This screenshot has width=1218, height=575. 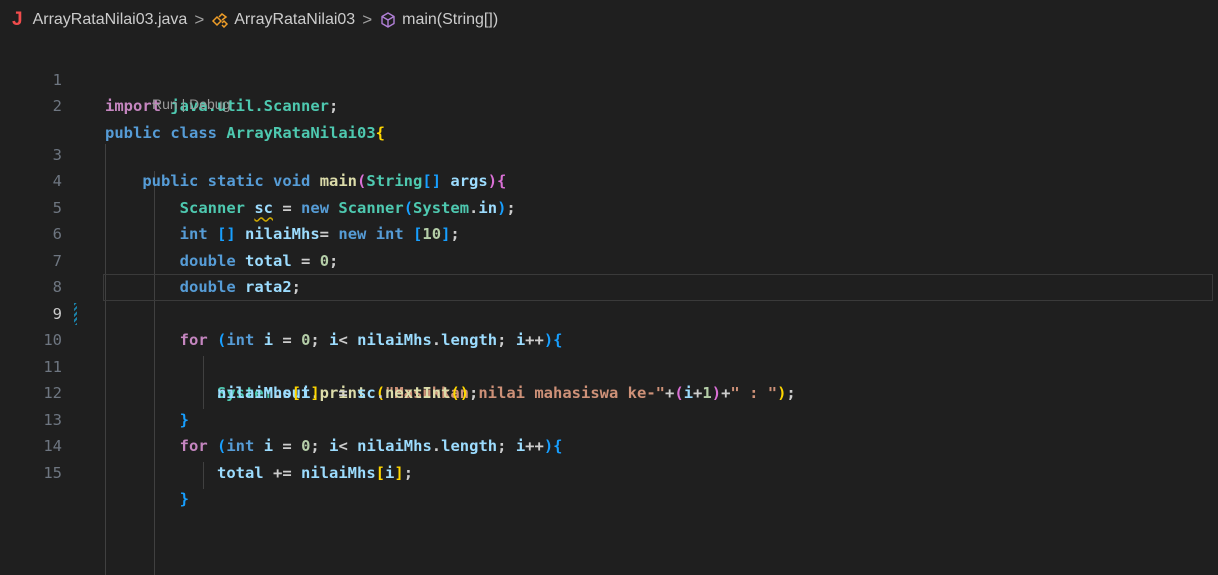 I want to click on code-line: 4 Scanner sc = new Scanner(System.in);, so click(x=609, y=179).